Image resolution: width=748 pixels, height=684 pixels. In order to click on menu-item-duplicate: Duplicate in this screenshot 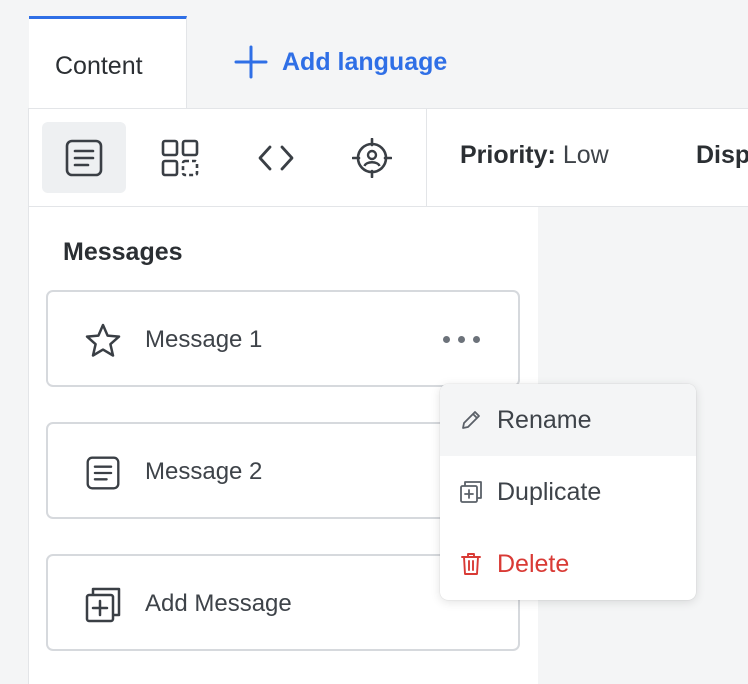, I will do `click(568, 492)`.